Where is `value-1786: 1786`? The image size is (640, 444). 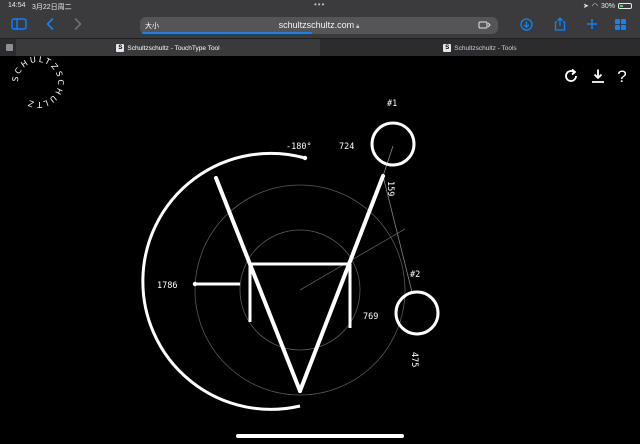
value-1786: 1786 is located at coordinates (167, 286).